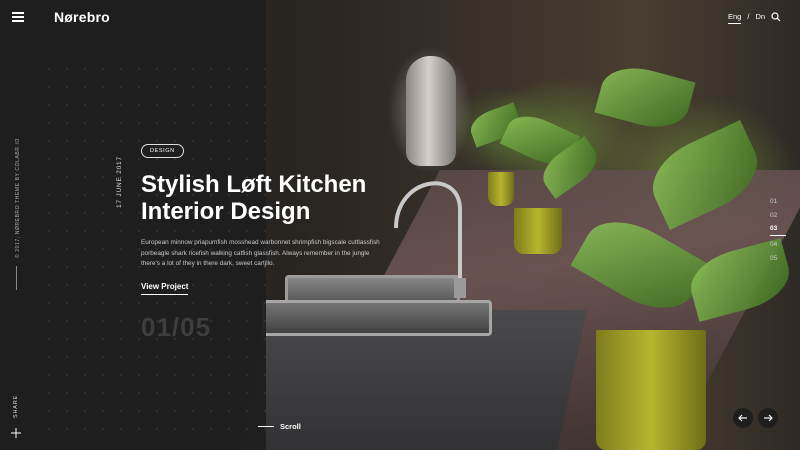 The image size is (800, 450). Describe the element at coordinates (645, 97) in the screenshot. I see `leaf` at that location.